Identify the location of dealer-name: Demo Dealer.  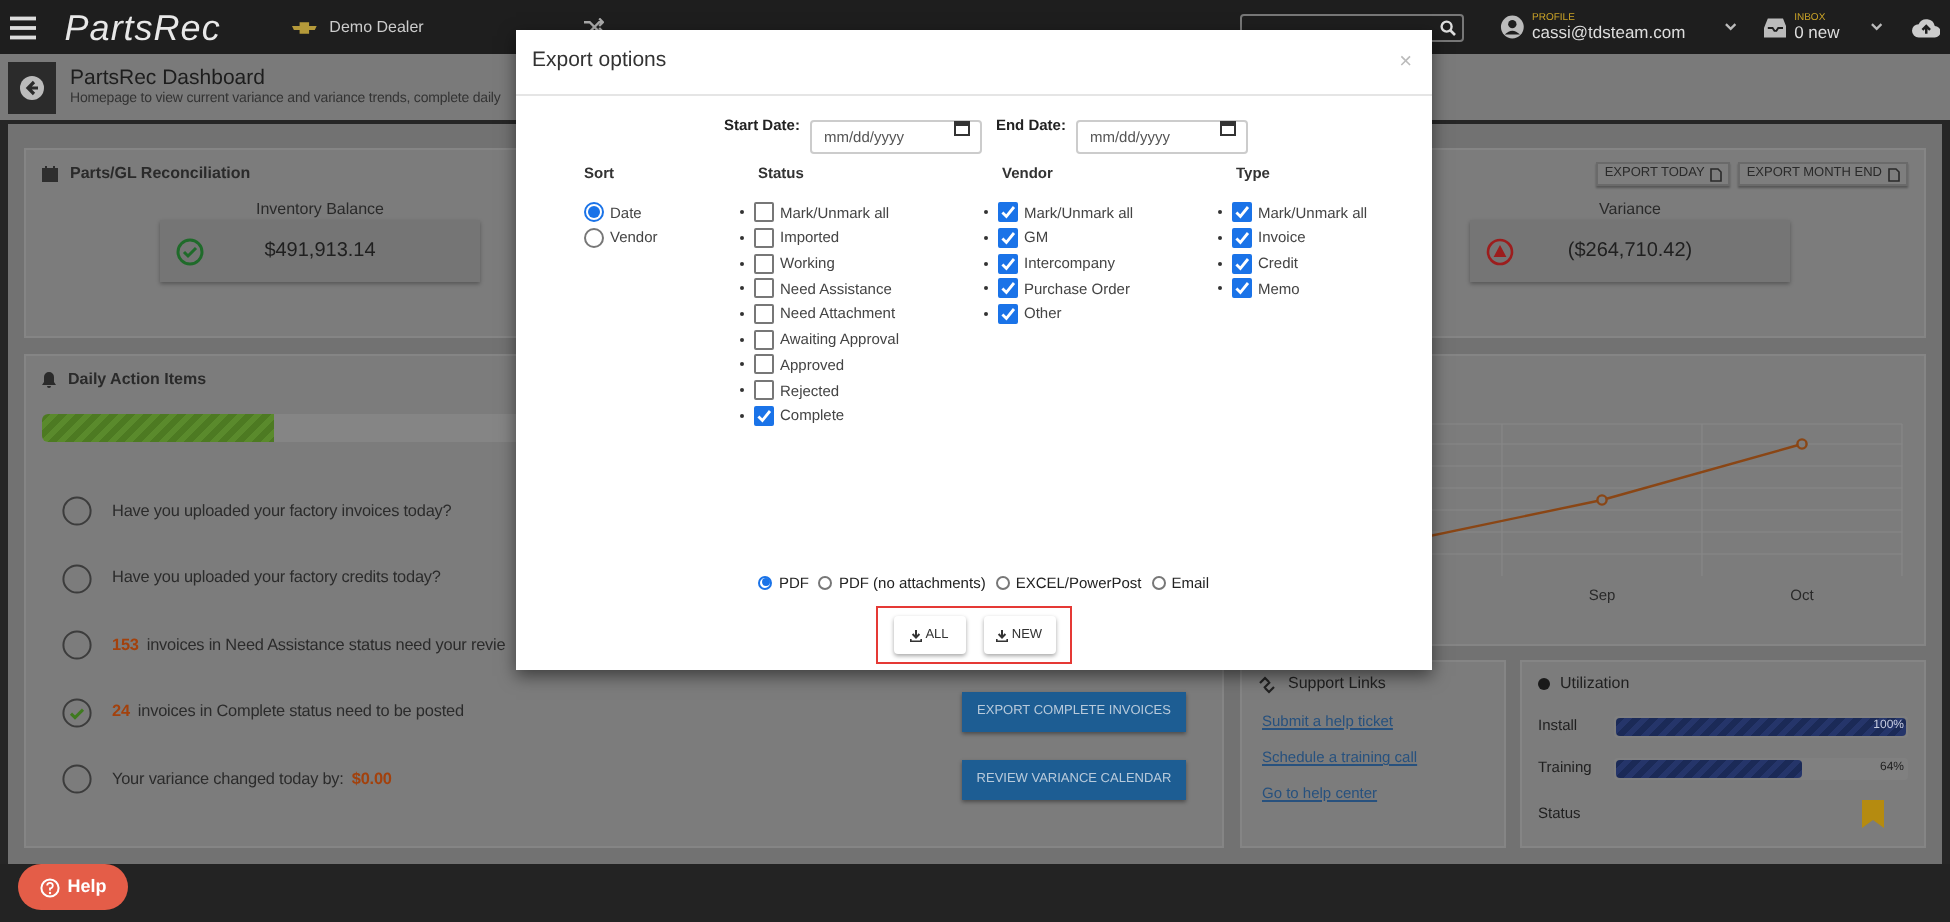
(376, 27).